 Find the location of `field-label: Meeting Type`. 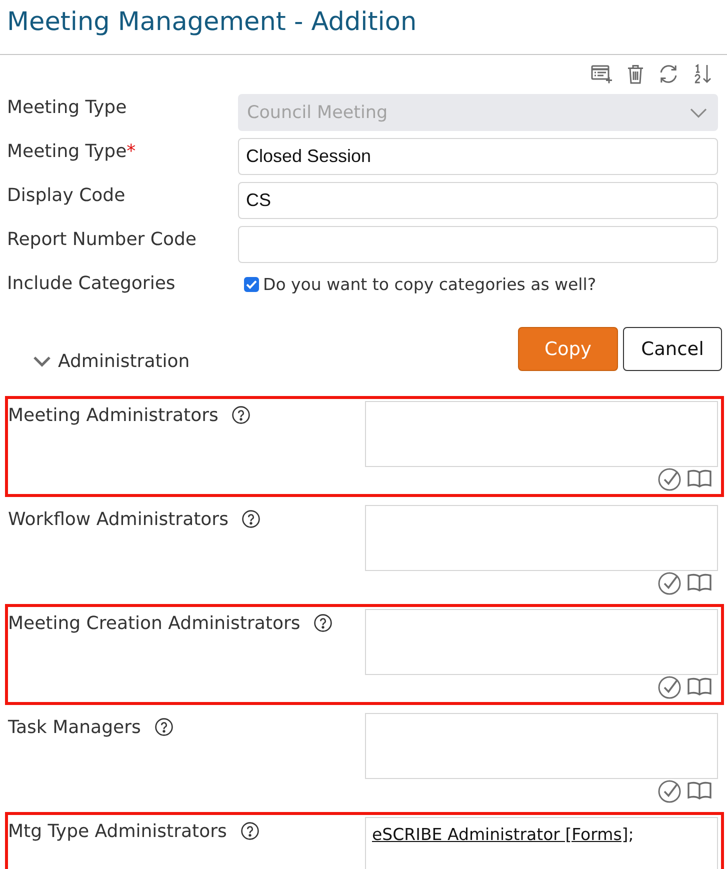

field-label: Meeting Type is located at coordinates (67, 108).